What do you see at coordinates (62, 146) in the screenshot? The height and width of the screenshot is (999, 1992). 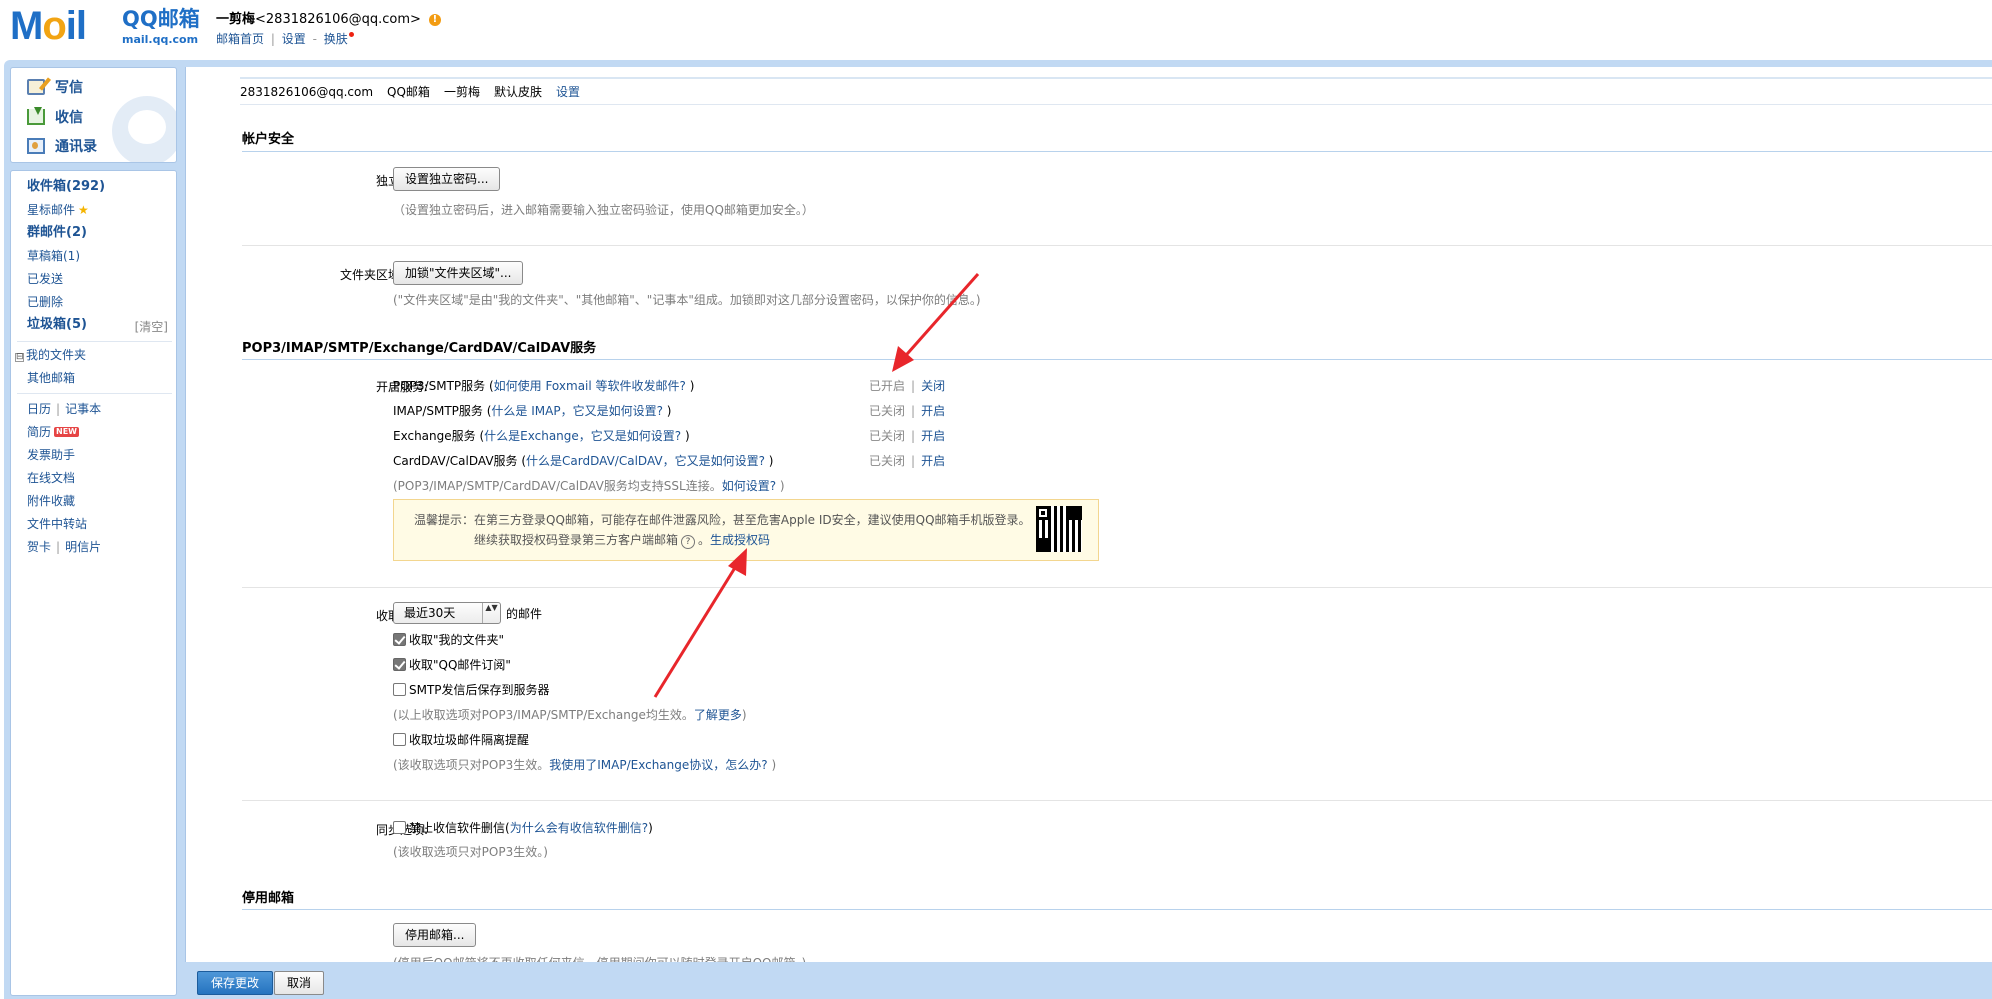 I see `contacts-button: 通讯录` at bounding box center [62, 146].